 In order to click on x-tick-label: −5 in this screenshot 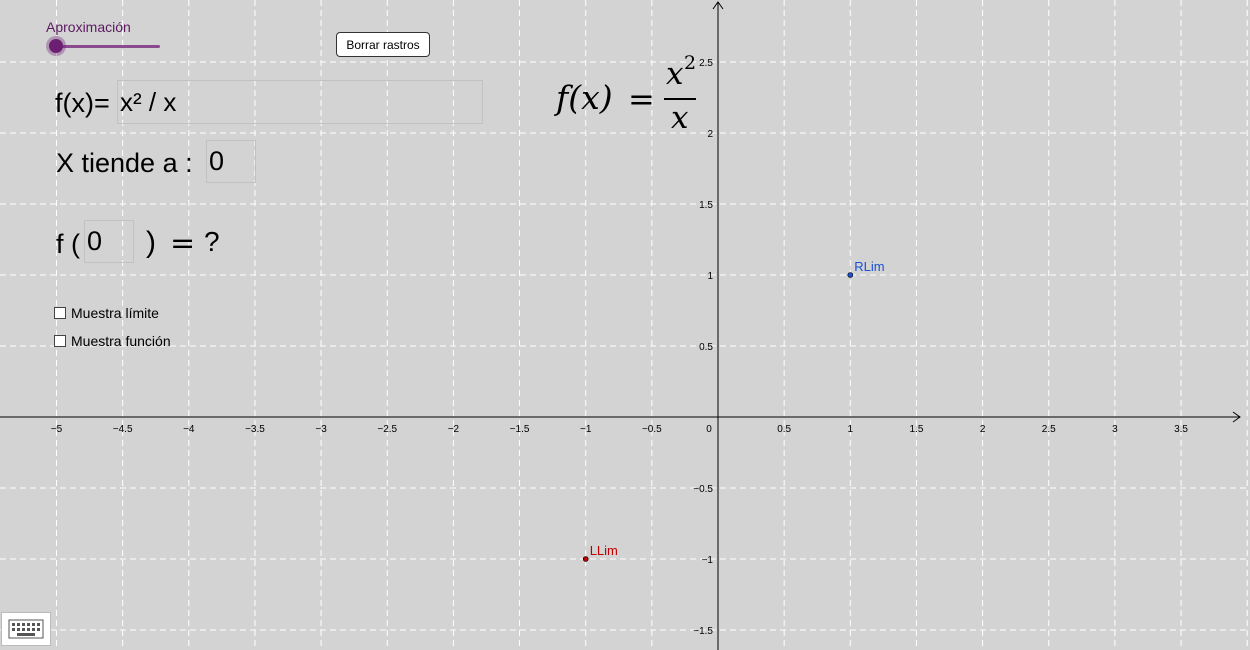, I will do `click(57, 429)`.